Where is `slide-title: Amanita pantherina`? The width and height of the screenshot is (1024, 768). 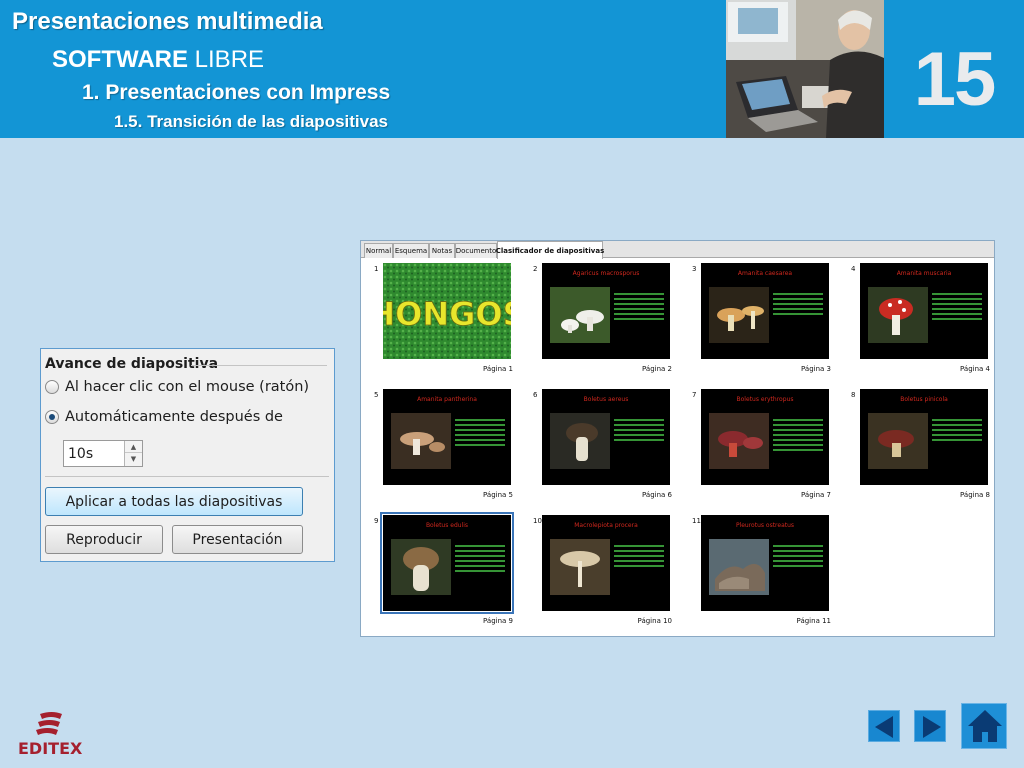
slide-title: Amanita pantherina is located at coordinates (447, 399).